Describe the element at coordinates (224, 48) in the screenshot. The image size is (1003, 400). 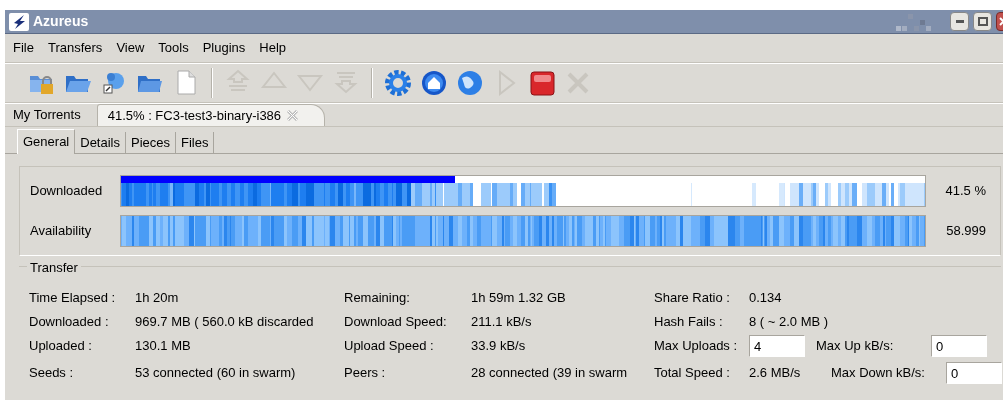
I see `menu-item: Plugins` at that location.